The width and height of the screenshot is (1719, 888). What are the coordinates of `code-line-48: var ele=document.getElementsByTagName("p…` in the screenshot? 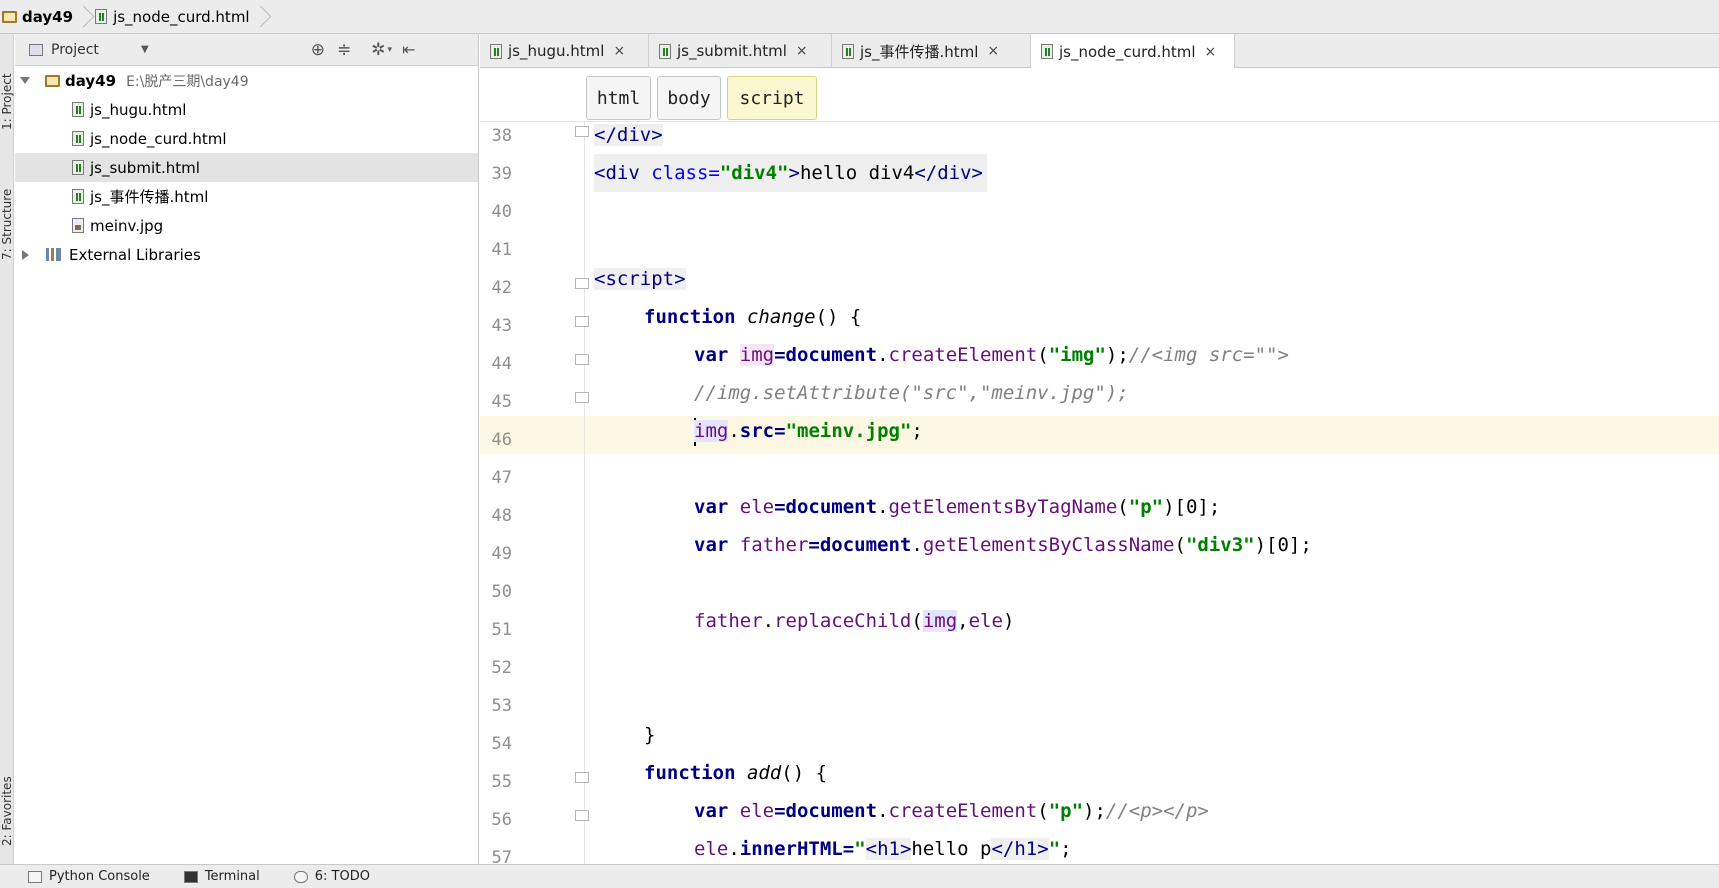 It's located at (957, 507).